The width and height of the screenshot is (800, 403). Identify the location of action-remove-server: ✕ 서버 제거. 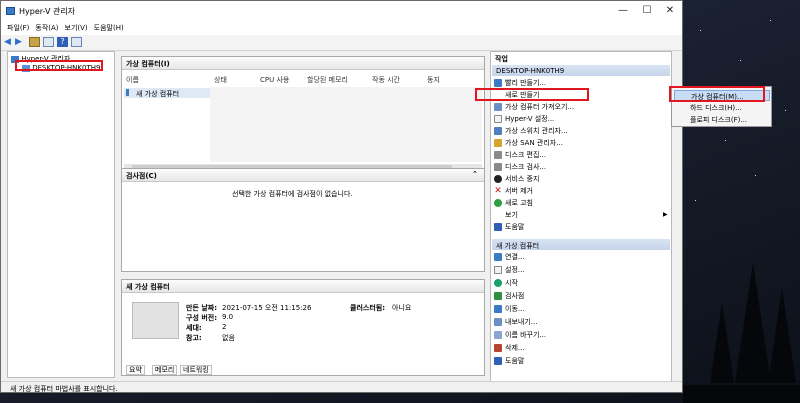
(513, 191).